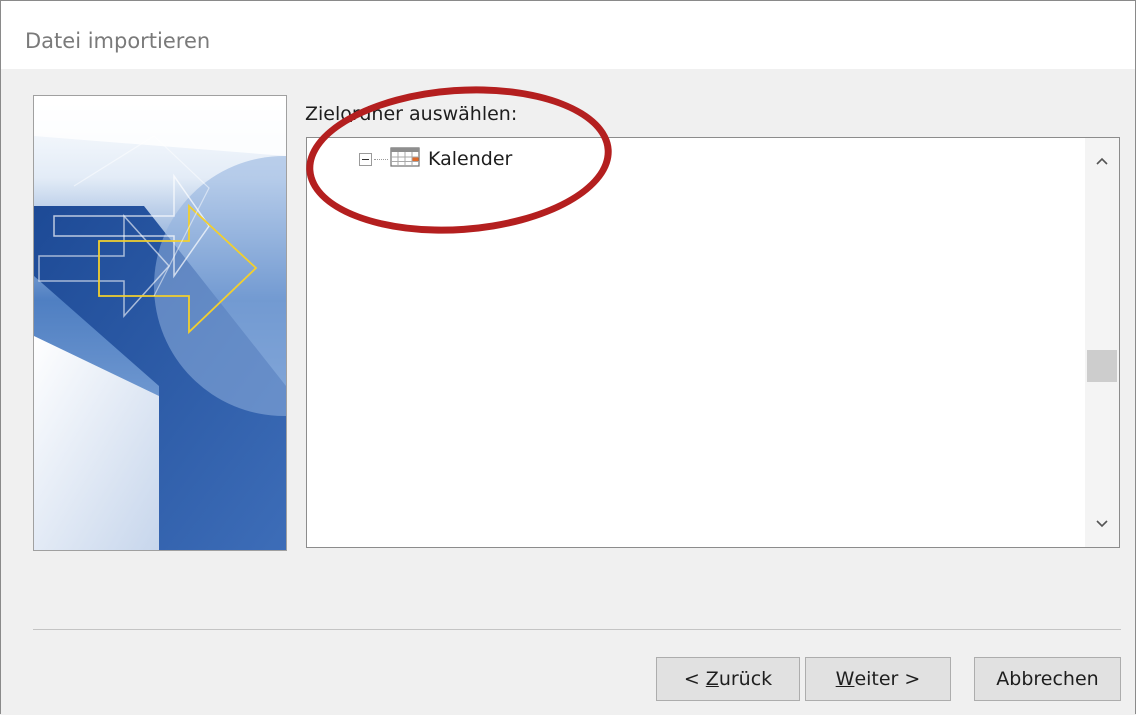 The image size is (1136, 715). What do you see at coordinates (1102, 366) in the screenshot?
I see `scroll-thumb` at bounding box center [1102, 366].